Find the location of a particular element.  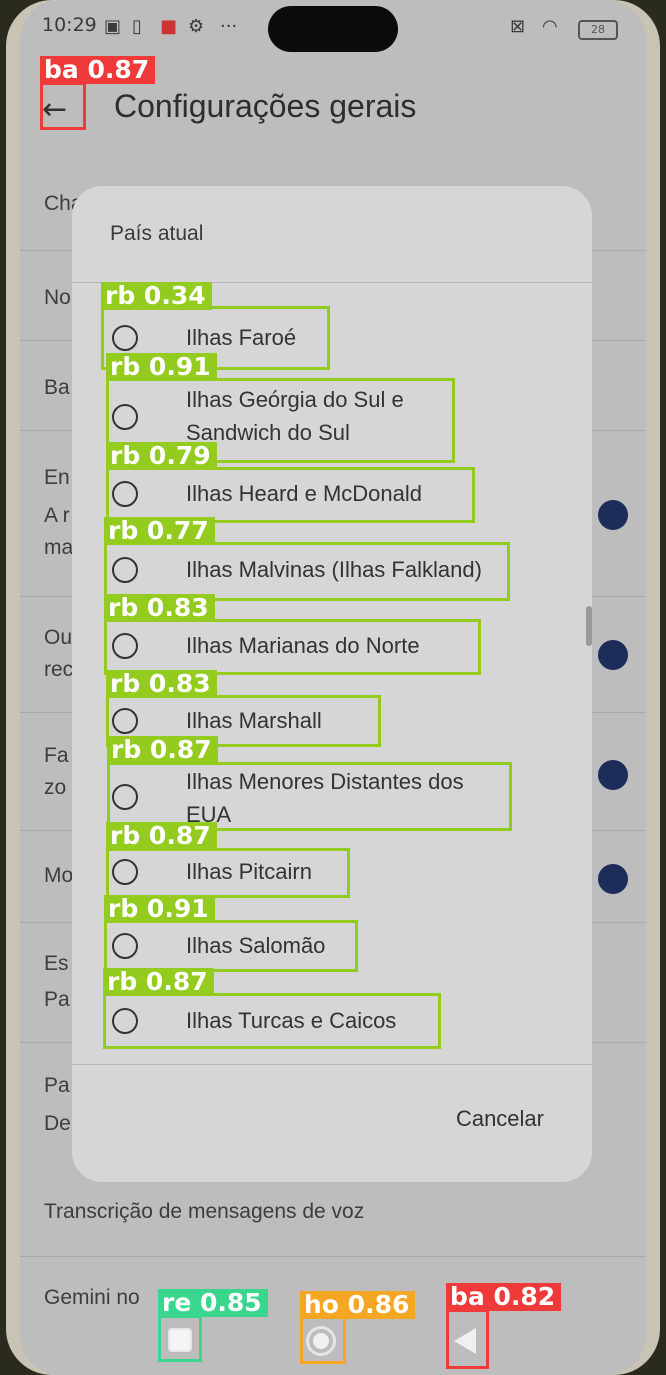

camera-pill is located at coordinates (333, 29).